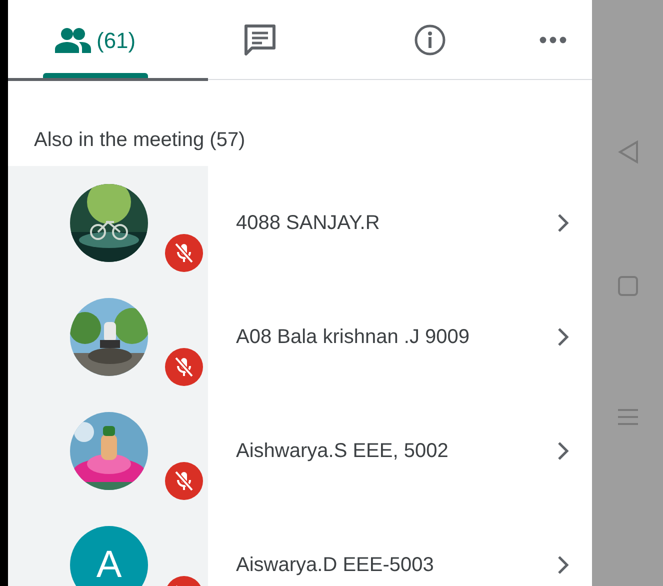 The width and height of the screenshot is (663, 586). What do you see at coordinates (343, 451) in the screenshot?
I see `participant-name: Aishwarya.S EEE, 5002` at bounding box center [343, 451].